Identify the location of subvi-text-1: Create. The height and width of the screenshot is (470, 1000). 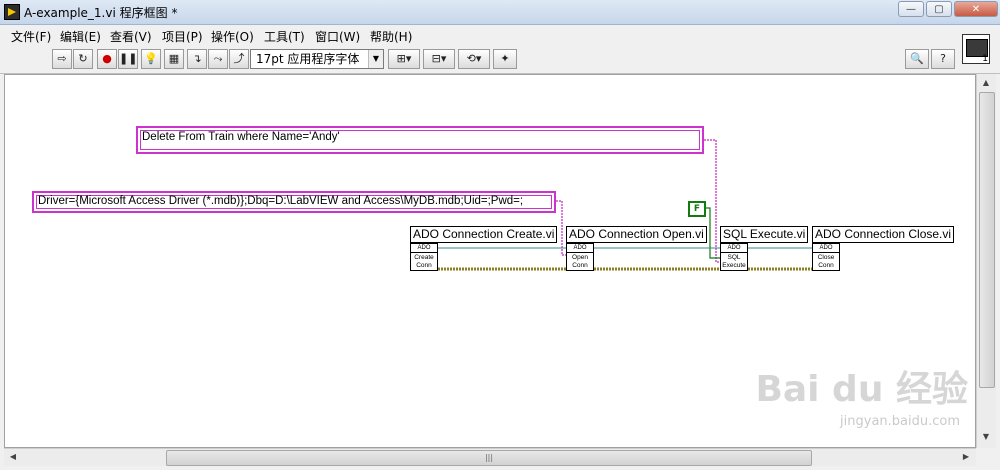
(424, 257).